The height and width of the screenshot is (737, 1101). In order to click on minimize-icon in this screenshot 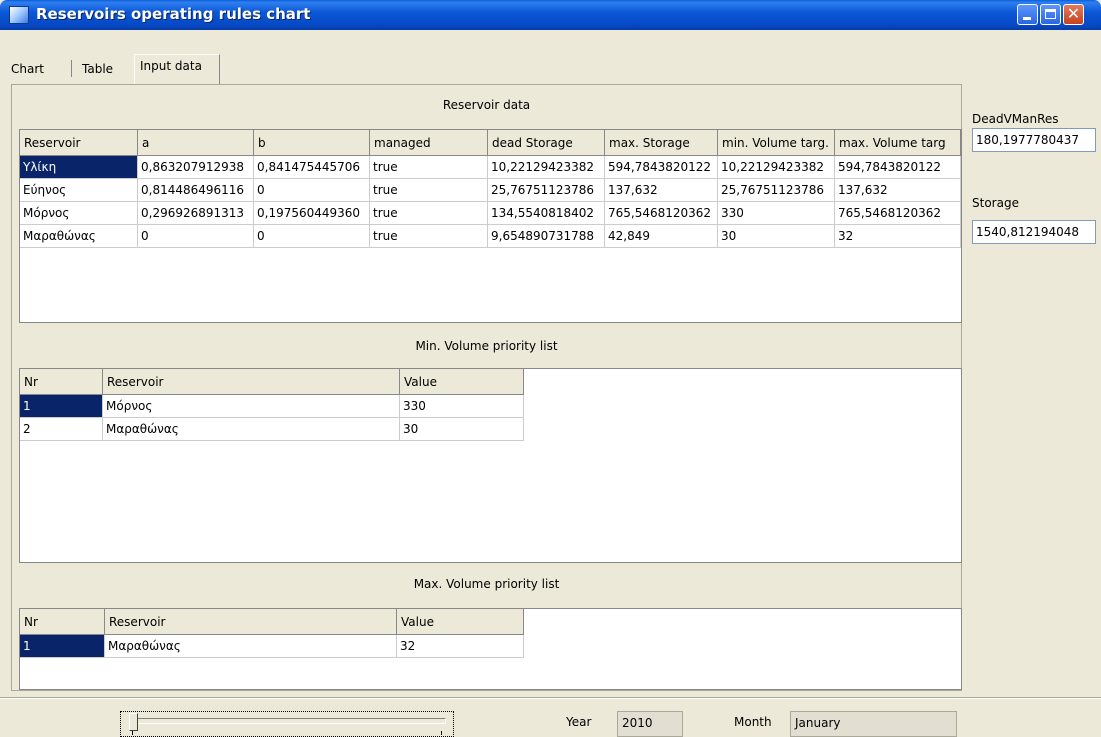, I will do `click(1027, 18)`.